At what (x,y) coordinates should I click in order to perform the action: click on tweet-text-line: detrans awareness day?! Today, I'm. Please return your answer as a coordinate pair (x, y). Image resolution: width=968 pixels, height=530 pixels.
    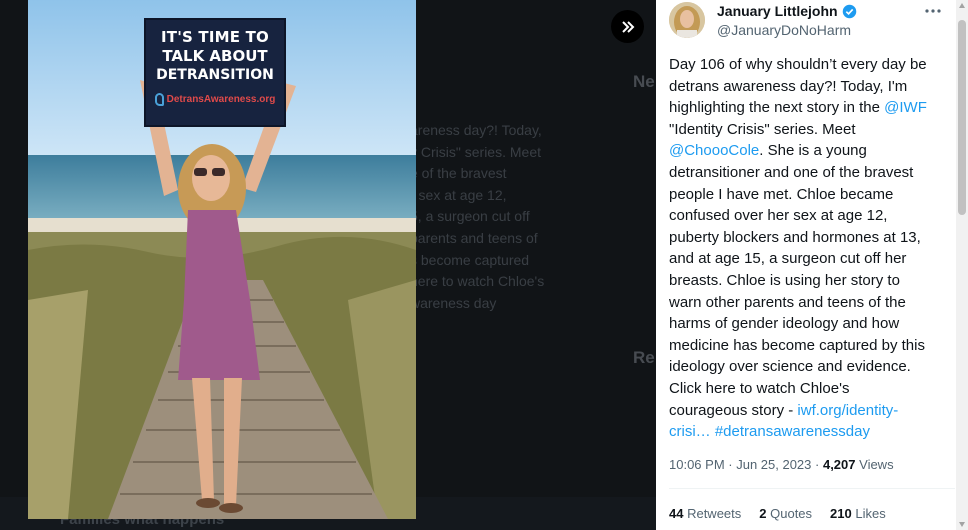
    Looking at the image, I should click on (812, 87).